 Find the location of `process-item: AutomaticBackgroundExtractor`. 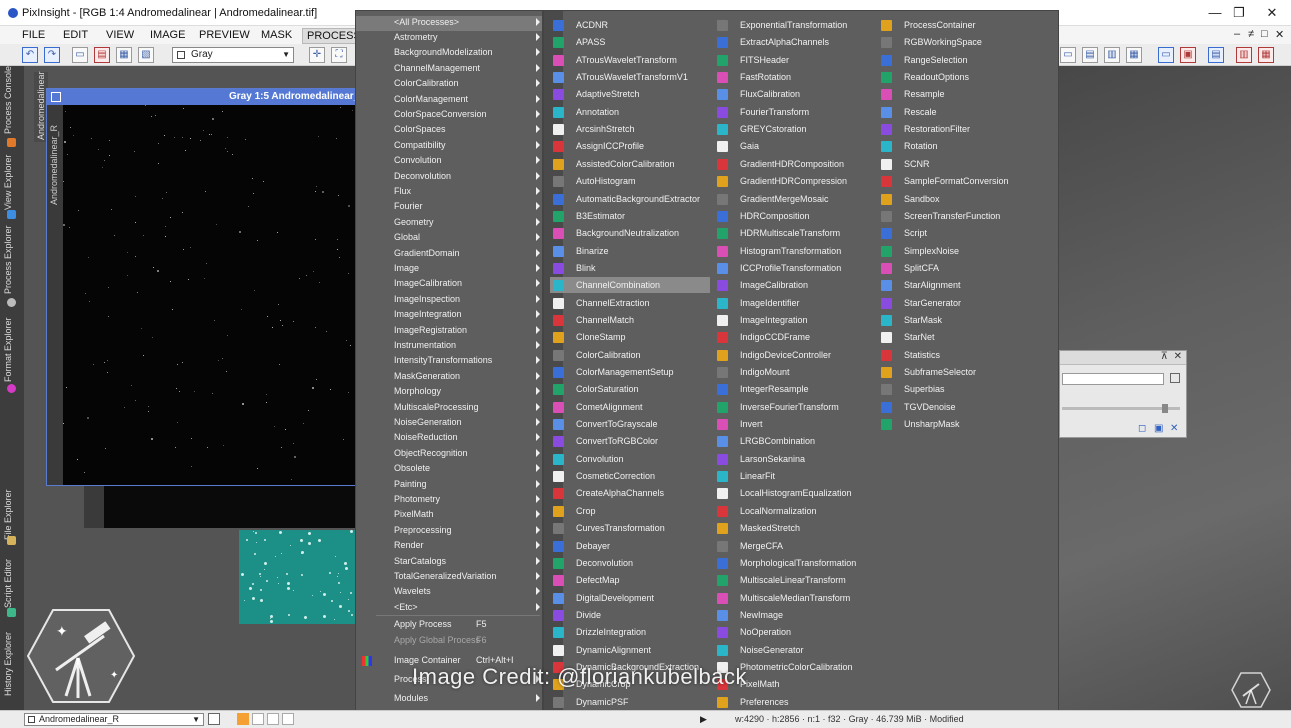

process-item: AutomaticBackgroundExtractor is located at coordinates (630, 199).